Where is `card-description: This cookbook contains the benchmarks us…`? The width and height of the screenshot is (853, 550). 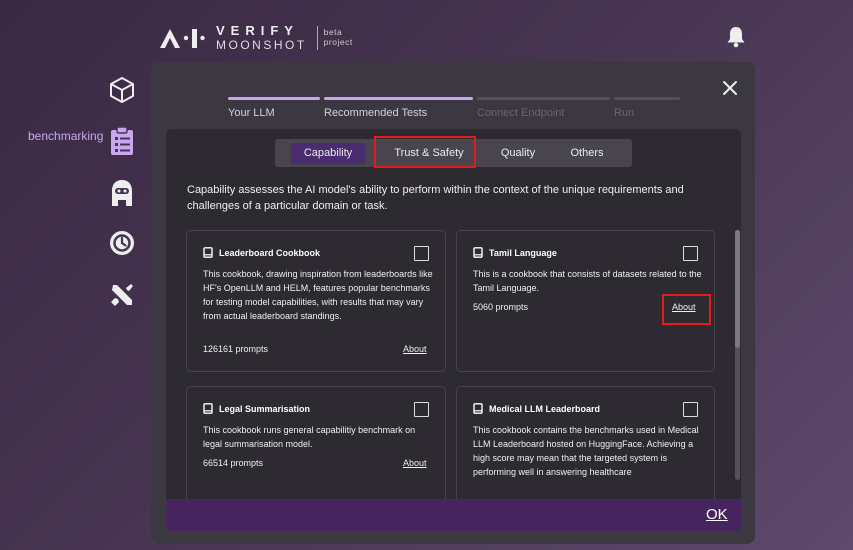 card-description: This cookbook contains the benchmarks us… is located at coordinates (586, 451).